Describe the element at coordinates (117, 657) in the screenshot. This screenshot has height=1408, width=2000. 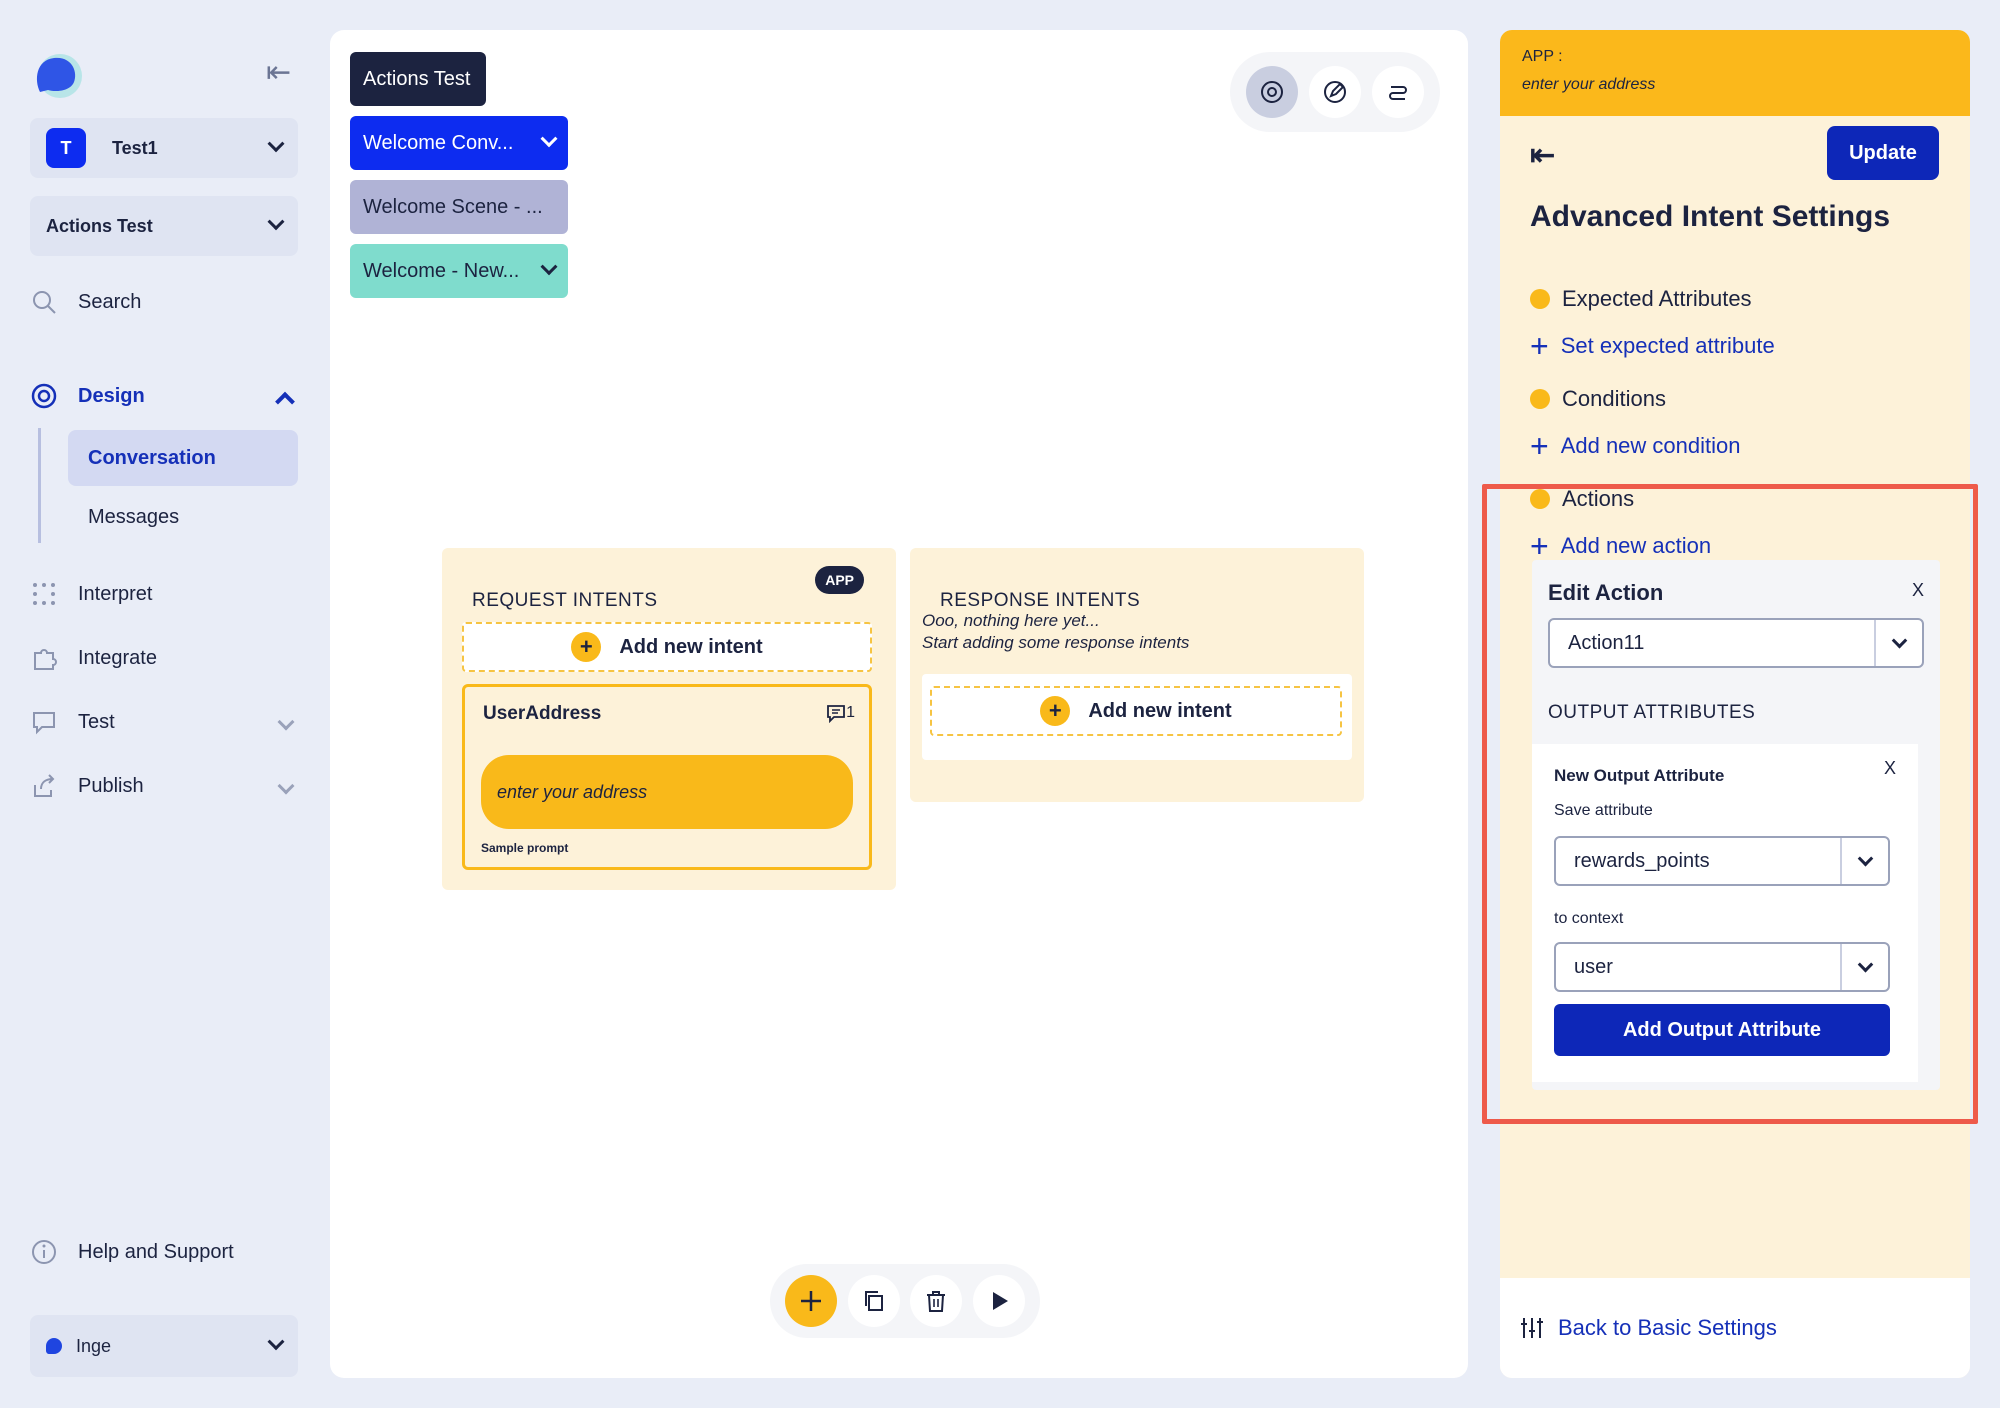
I see `sidebar-item-label: Integrate` at that location.